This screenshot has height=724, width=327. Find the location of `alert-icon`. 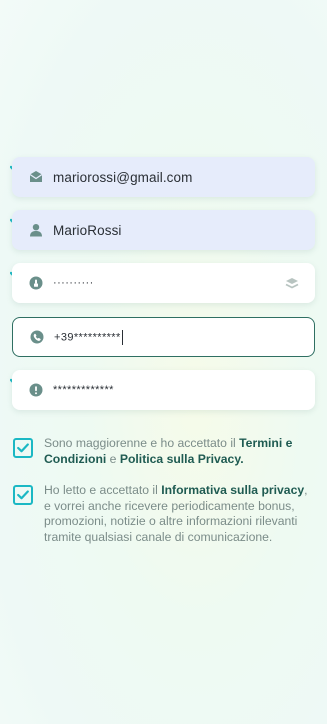

alert-icon is located at coordinates (36, 390).